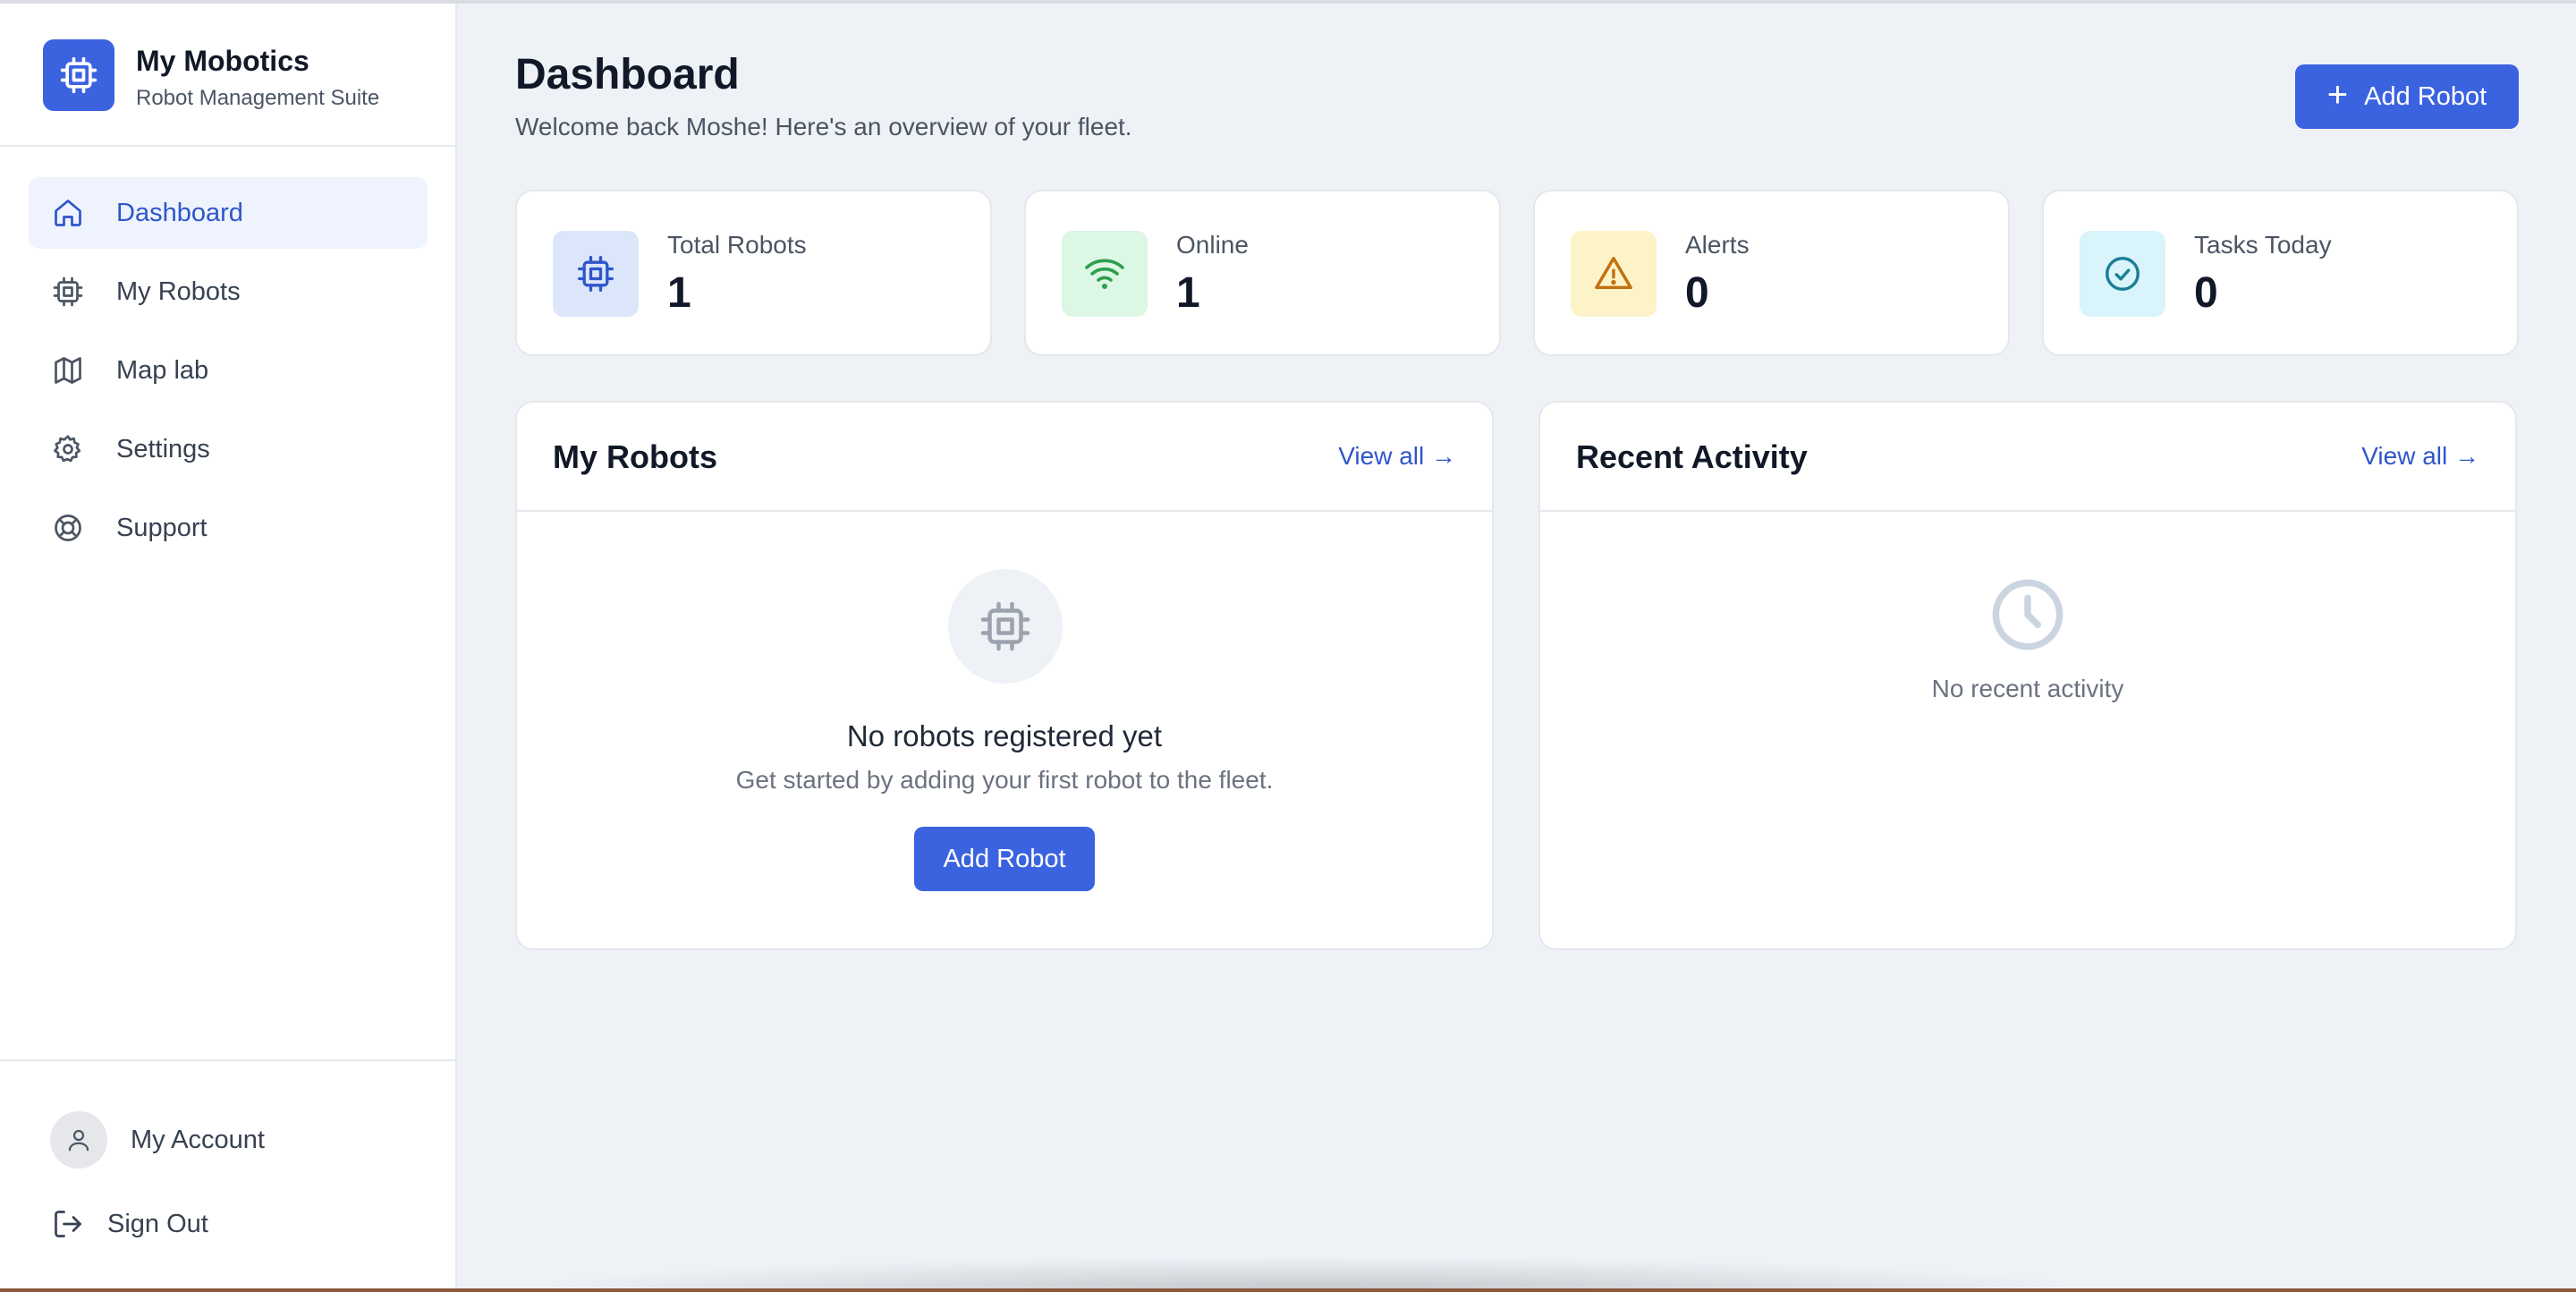  What do you see at coordinates (68, 449) in the screenshot?
I see `gear-icon` at bounding box center [68, 449].